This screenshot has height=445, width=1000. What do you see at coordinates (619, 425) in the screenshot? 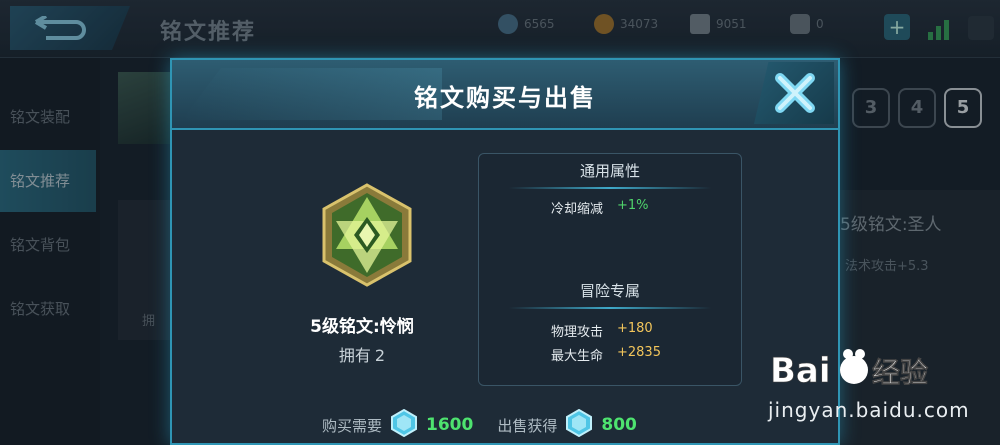
I see `sell-price: 800` at bounding box center [619, 425].